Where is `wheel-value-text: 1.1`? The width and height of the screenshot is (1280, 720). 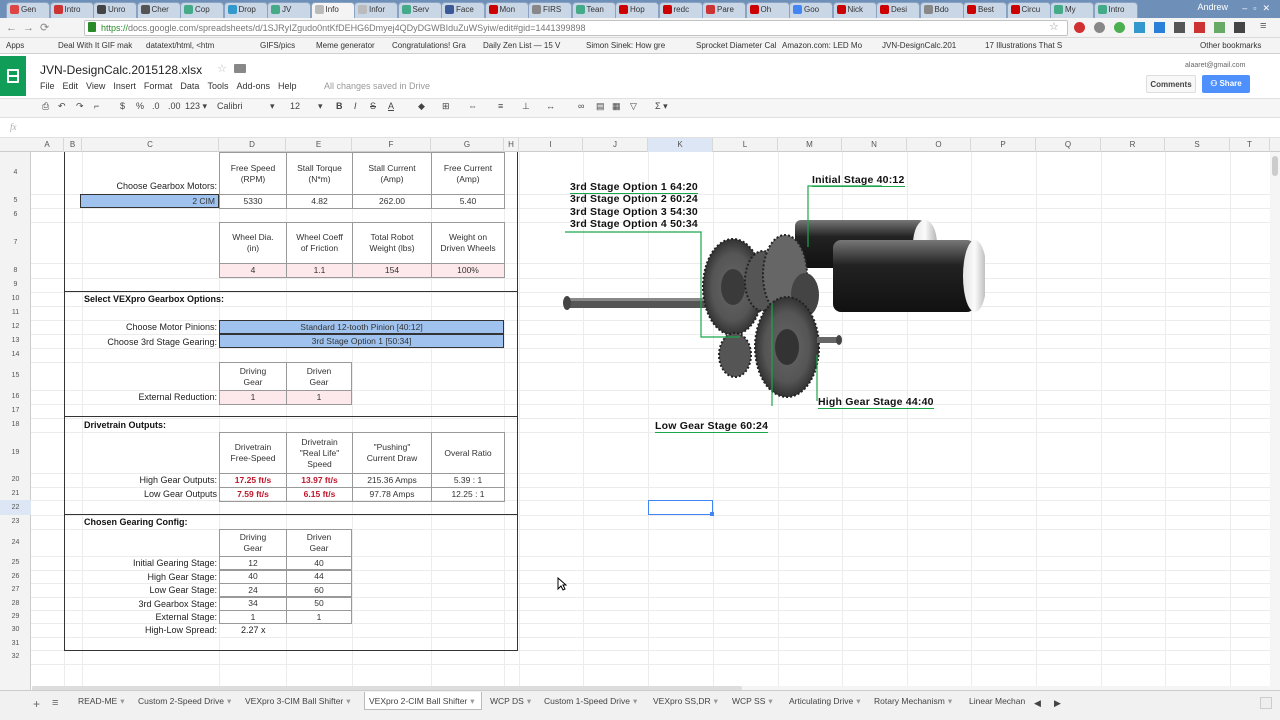 wheel-value-text: 1.1 is located at coordinates (319, 270).